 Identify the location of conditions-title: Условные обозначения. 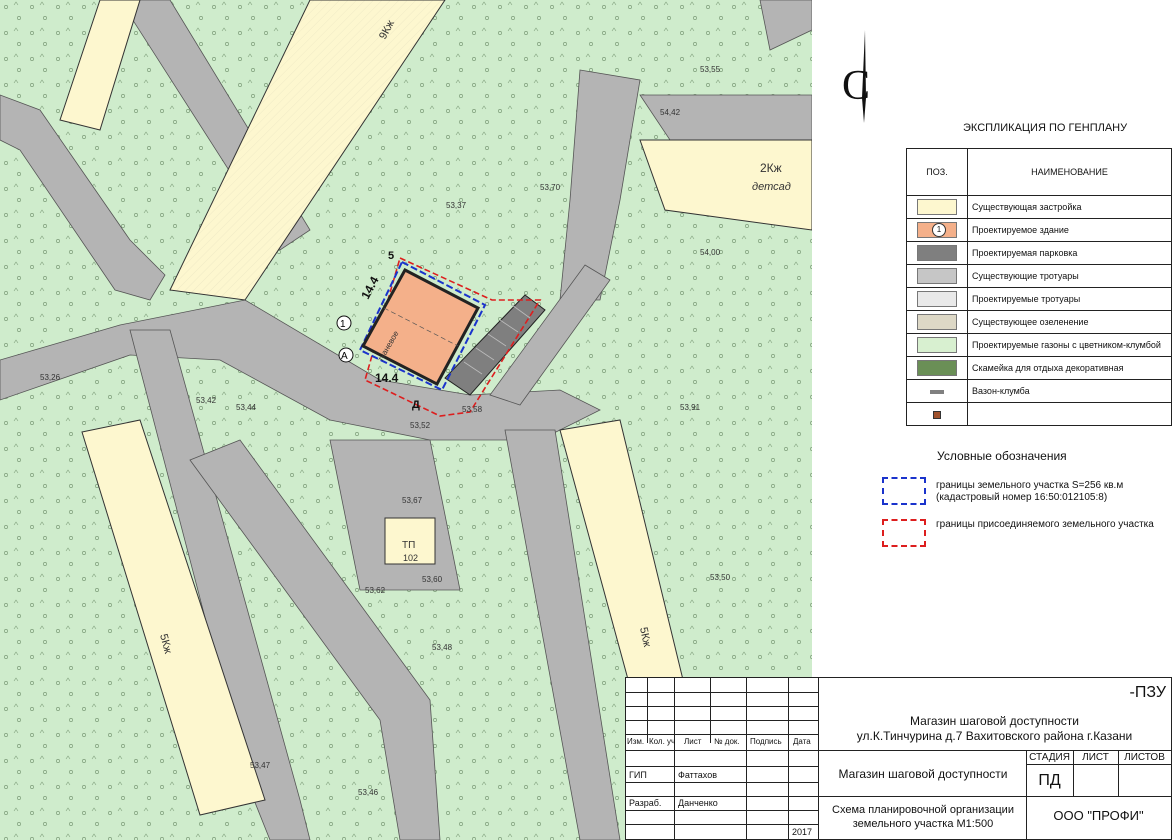
(1002, 456).